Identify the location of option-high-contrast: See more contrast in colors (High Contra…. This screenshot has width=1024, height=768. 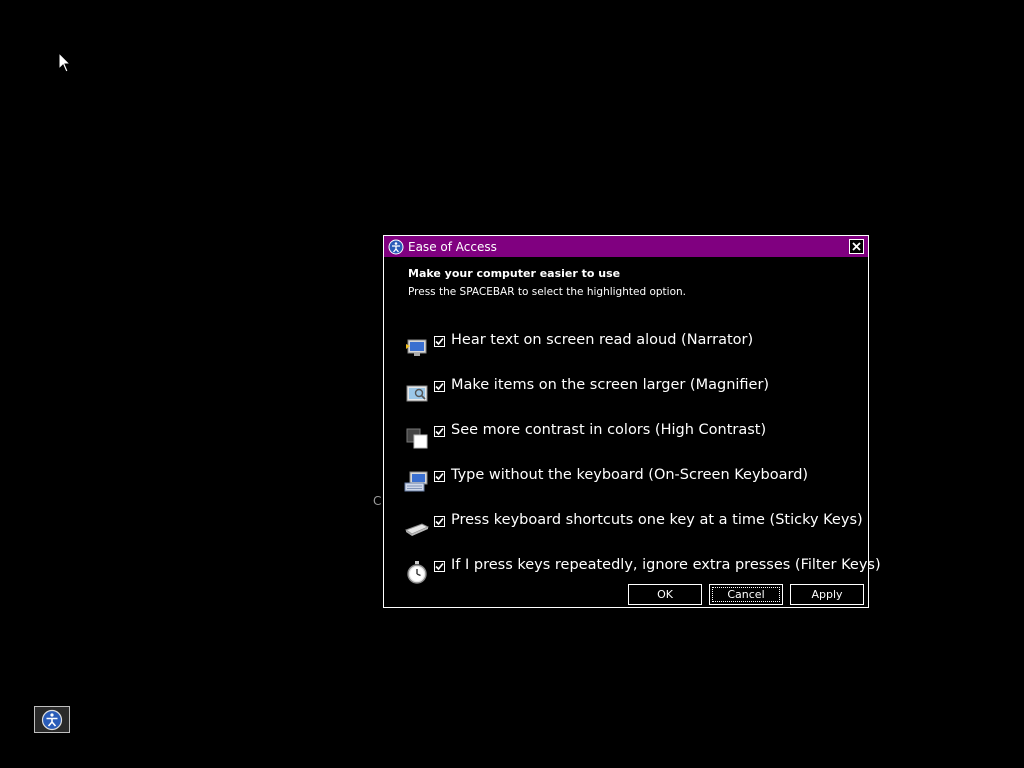
(585, 438).